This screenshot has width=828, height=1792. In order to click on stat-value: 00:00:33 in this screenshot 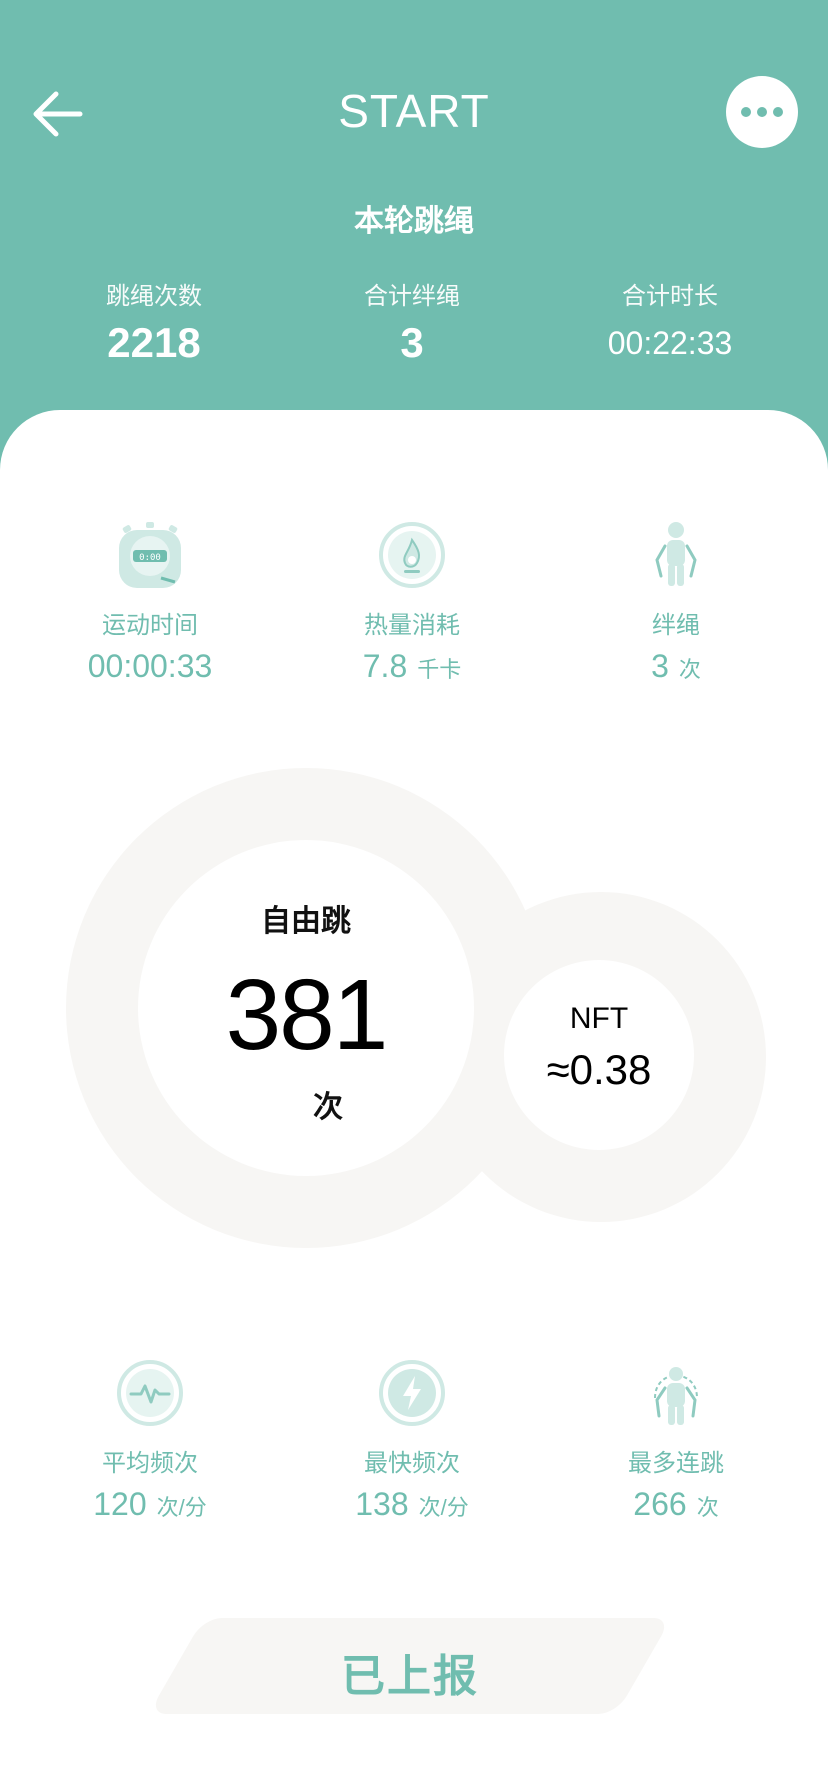, I will do `click(150, 666)`.